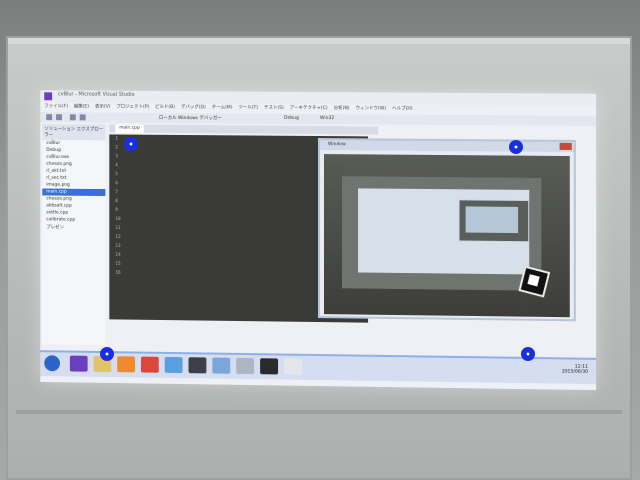 Image resolution: width=640 pixels, height=480 pixels. Describe the element at coordinates (446, 146) in the screenshot. I see `camera-window-title: Window` at that location.